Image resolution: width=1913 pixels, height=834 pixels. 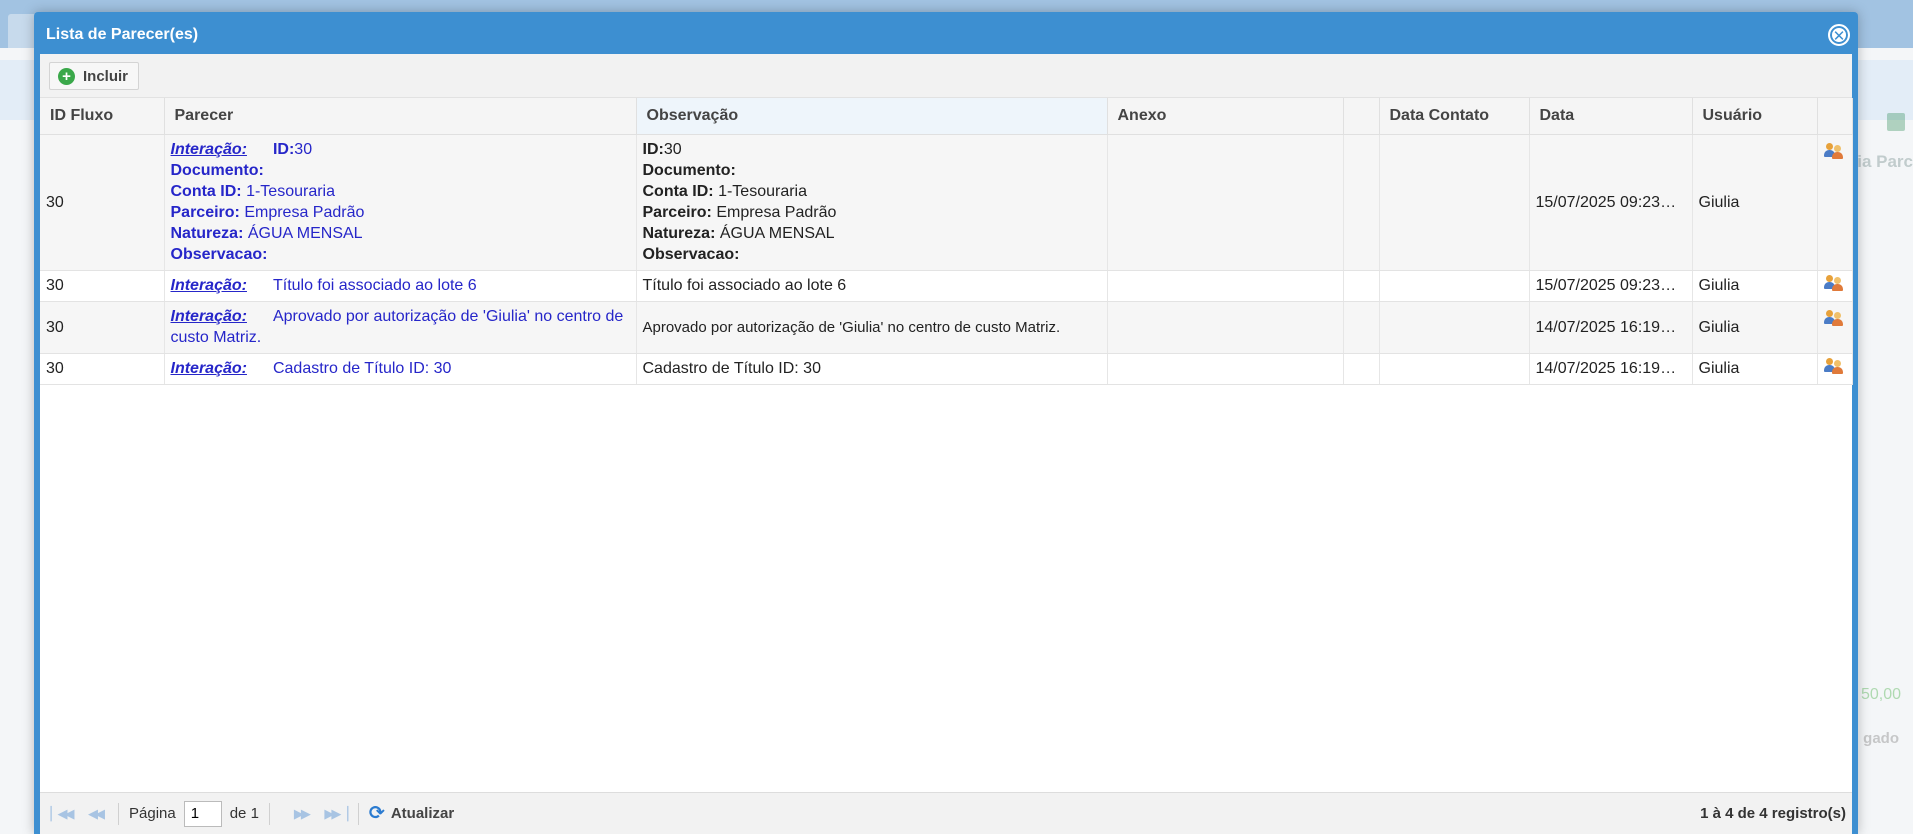 I want to click on add-button-label: Incluir, so click(x=106, y=76).